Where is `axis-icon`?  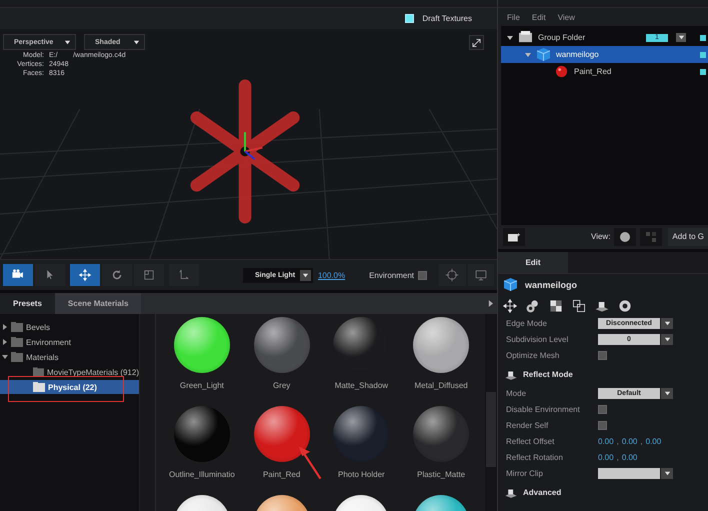
axis-icon is located at coordinates (184, 275).